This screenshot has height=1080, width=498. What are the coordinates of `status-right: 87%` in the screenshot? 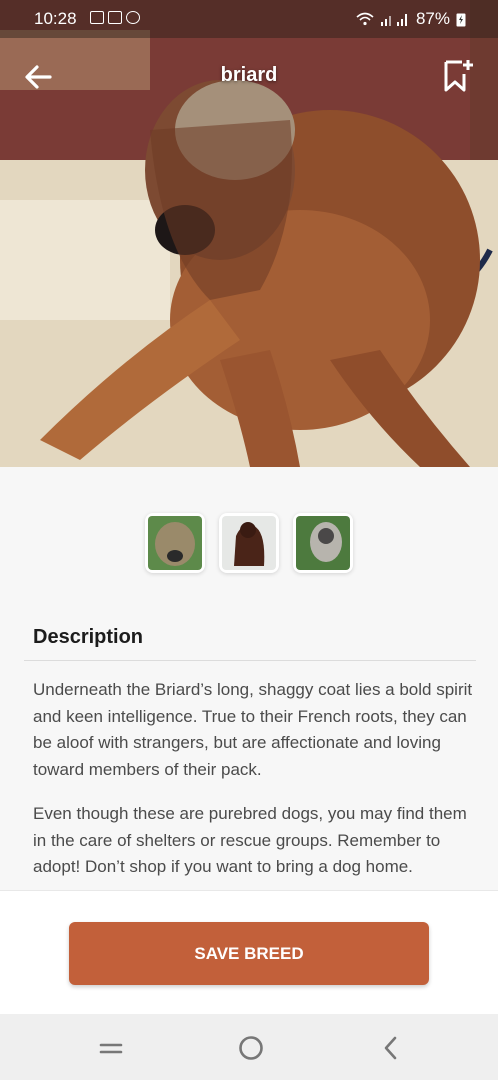 It's located at (411, 19).